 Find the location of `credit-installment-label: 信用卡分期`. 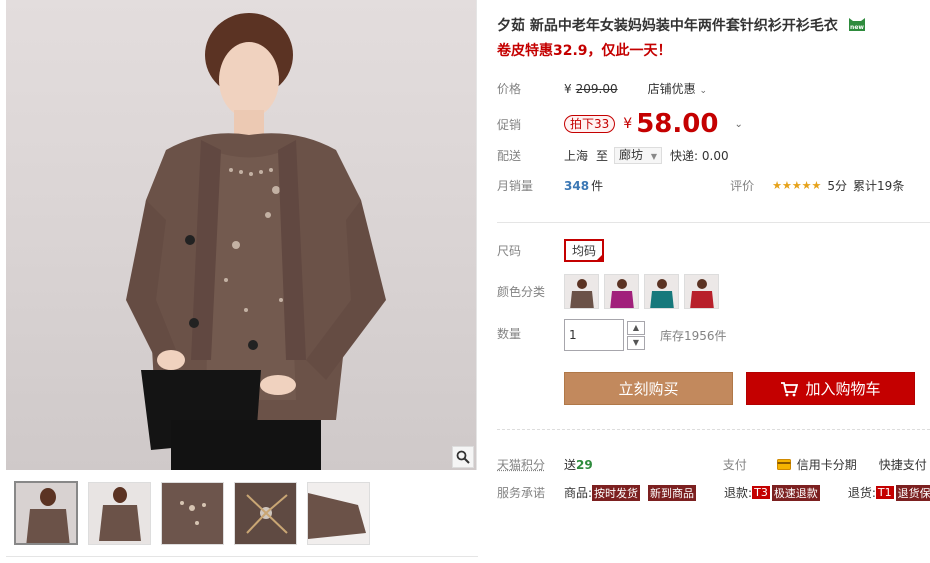

credit-installment-label: 信用卡分期 is located at coordinates (826, 465).